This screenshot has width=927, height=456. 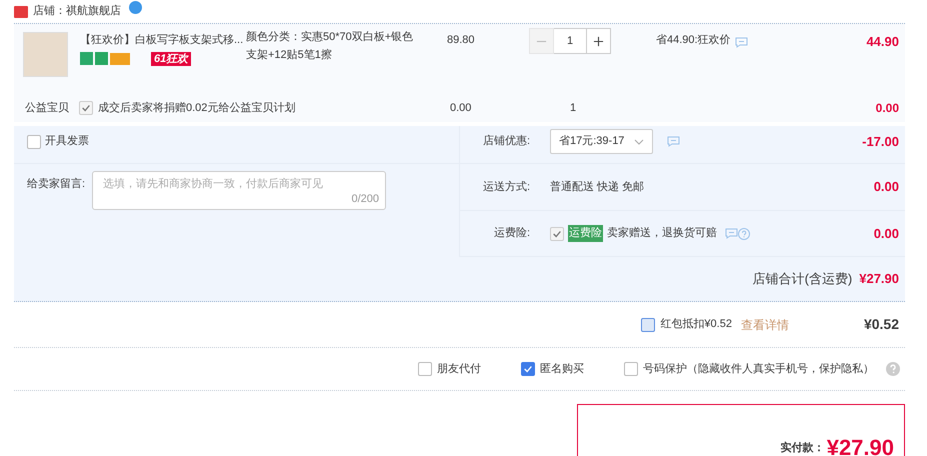 I want to click on payment-label: 实付款：, so click(x=802, y=448).